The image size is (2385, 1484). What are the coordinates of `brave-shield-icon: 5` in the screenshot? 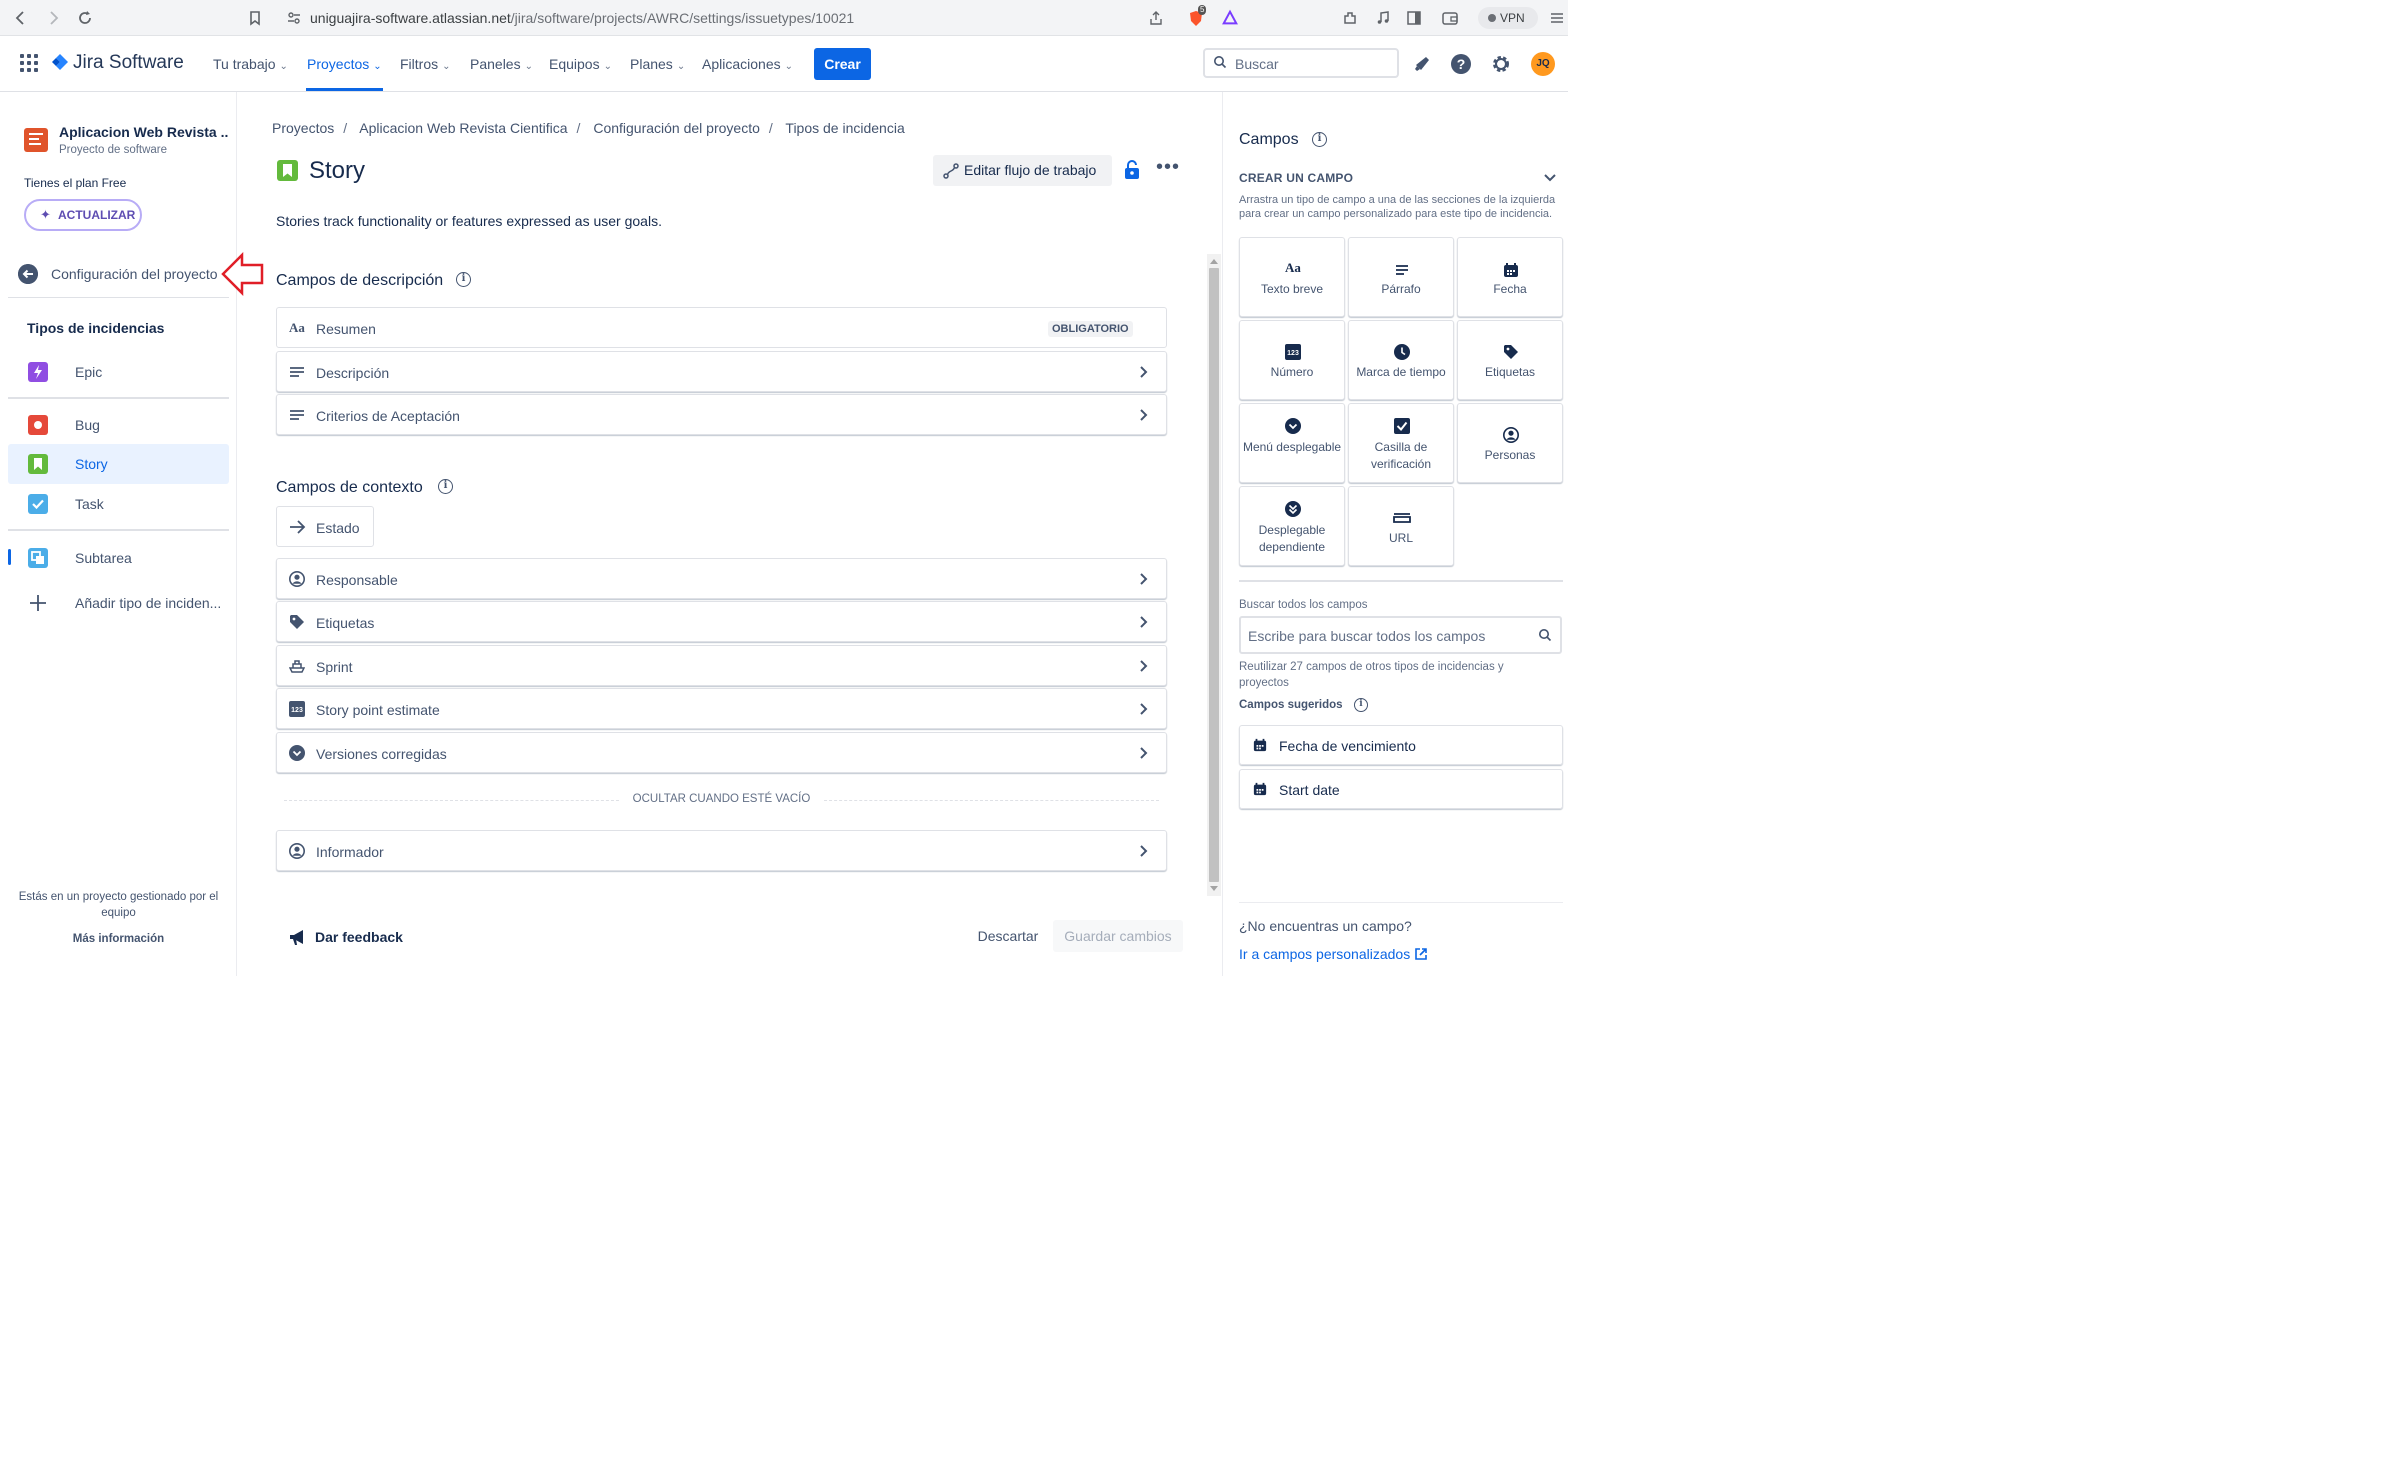 It's located at (1196, 16).